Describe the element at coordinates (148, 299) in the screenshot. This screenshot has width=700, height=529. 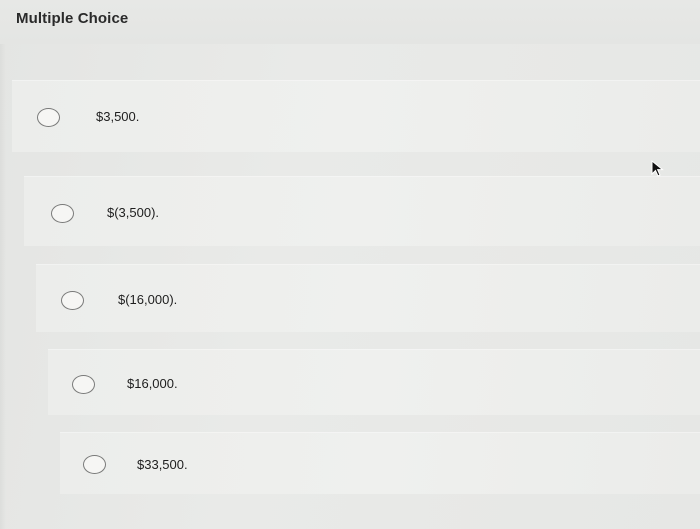
I see `option-label: $(16,000).` at that location.